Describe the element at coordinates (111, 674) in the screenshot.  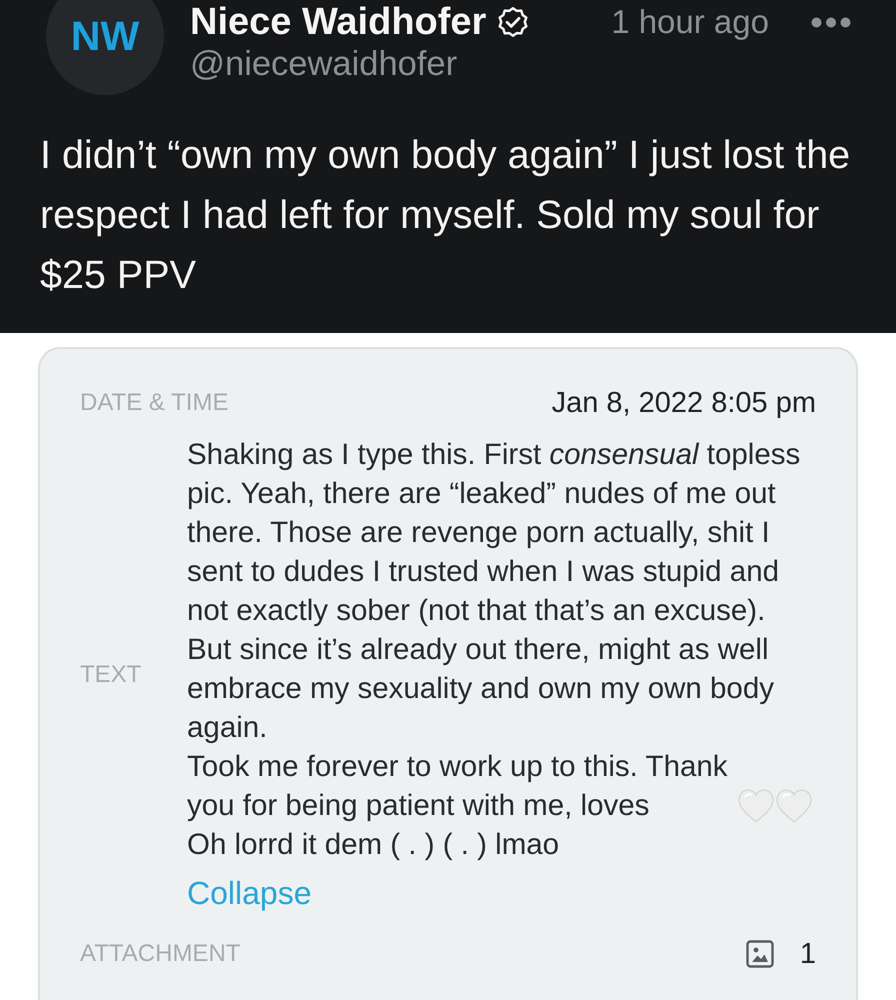
I see `row-label: TEXT` at that location.